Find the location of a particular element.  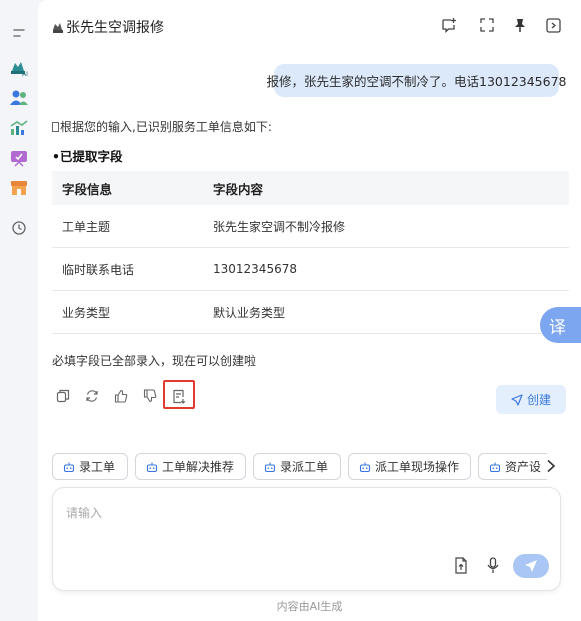

create-button: 创建 is located at coordinates (531, 399).